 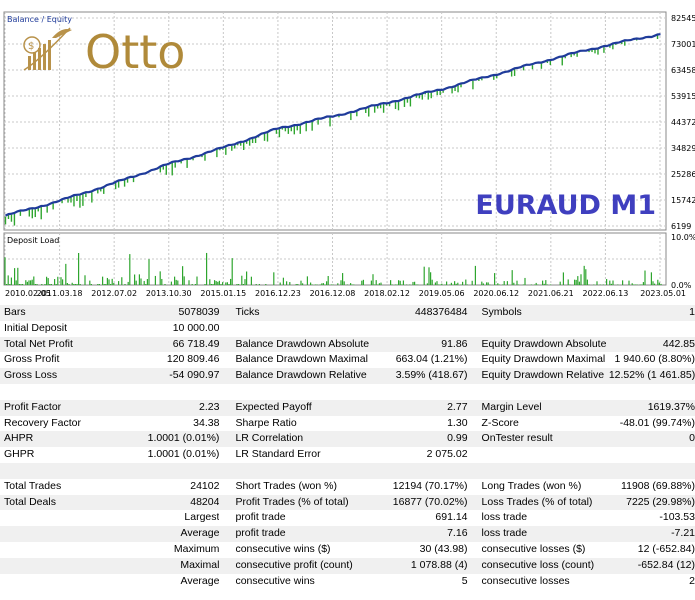 What do you see at coordinates (660, 501) in the screenshot?
I see `report-value: 7225 (29.98%)` at bounding box center [660, 501].